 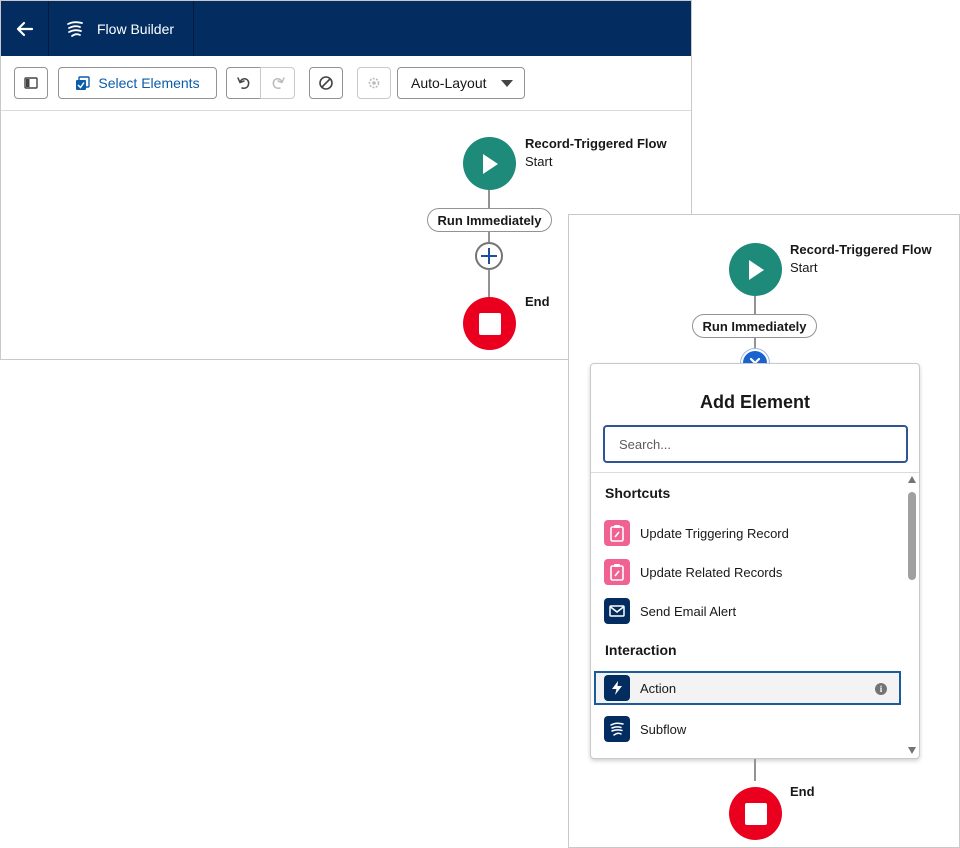 I want to click on app-title: Flow Builder, so click(x=136, y=28).